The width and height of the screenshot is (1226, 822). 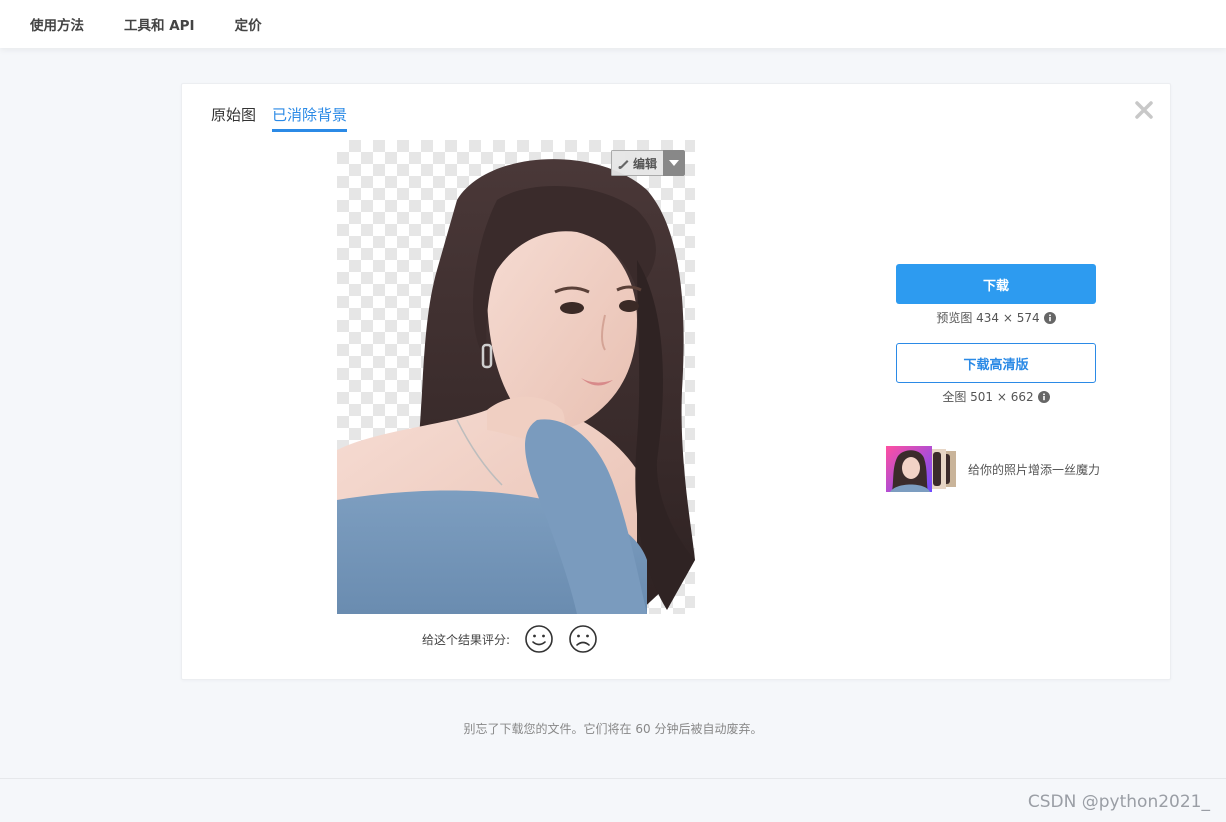 I want to click on nav-item-tools-api: 工具和 API, so click(x=159, y=24).